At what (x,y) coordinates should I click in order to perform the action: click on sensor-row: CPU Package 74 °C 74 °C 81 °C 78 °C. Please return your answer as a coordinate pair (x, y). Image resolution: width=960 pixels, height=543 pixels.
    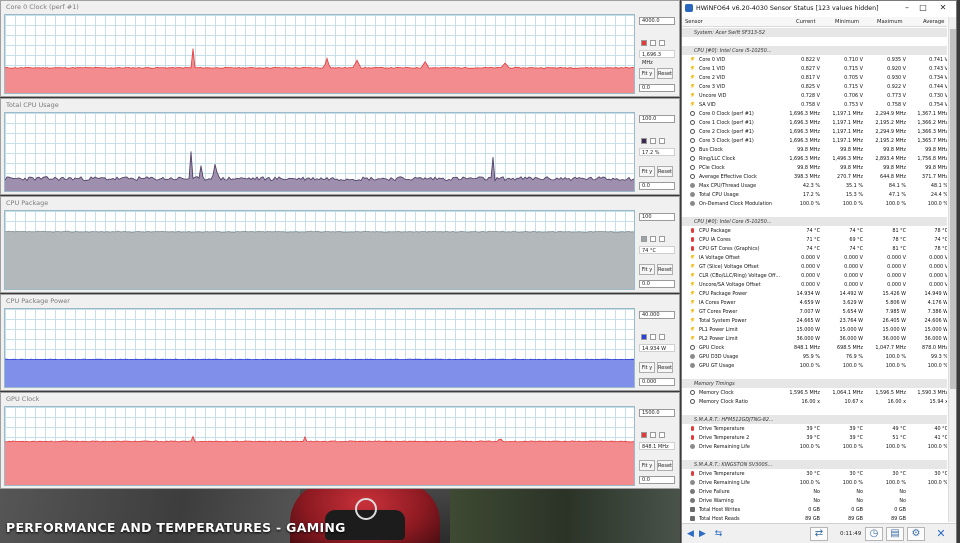
    Looking at the image, I should click on (814, 230).